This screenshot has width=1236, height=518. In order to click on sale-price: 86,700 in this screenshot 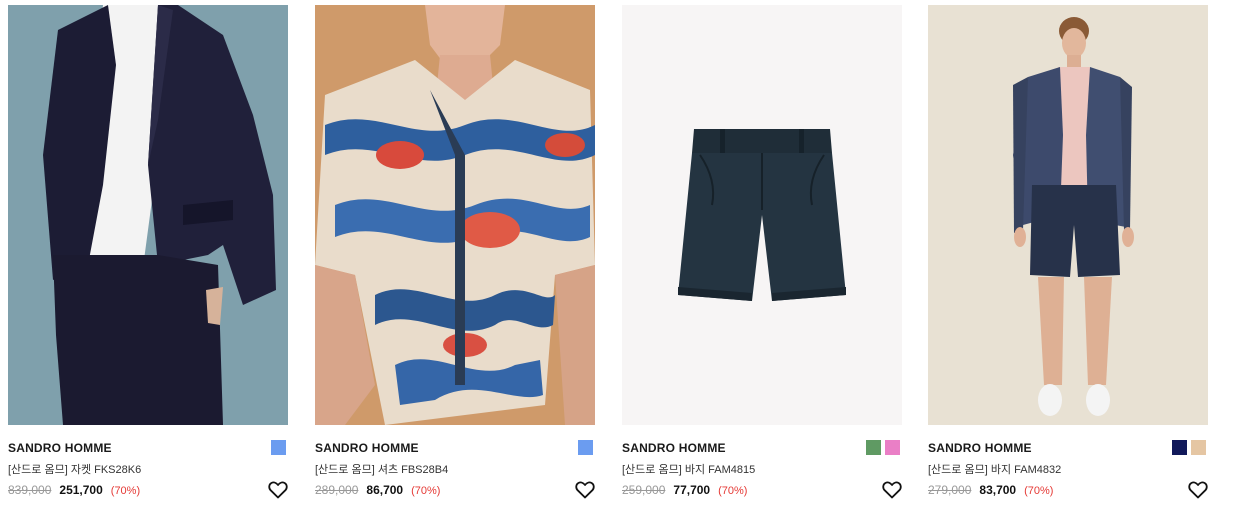, I will do `click(385, 490)`.